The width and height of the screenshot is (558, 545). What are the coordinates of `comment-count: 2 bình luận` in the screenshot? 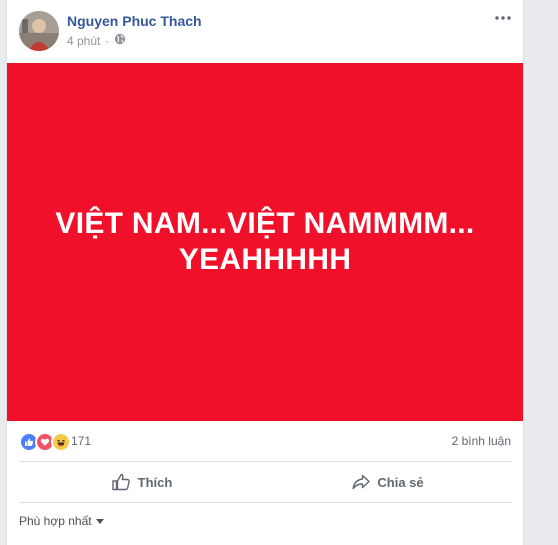 It's located at (481, 441).